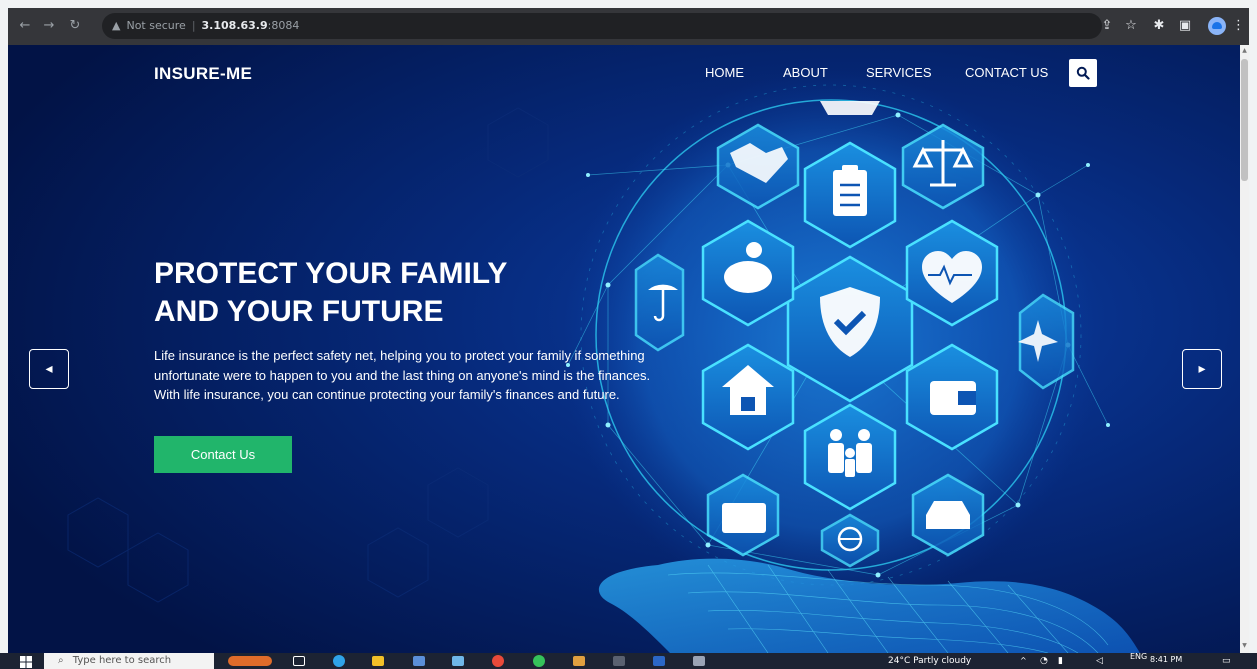 The image size is (1257, 669). Describe the element at coordinates (579, 661) in the screenshot. I see `paint-icon` at that location.